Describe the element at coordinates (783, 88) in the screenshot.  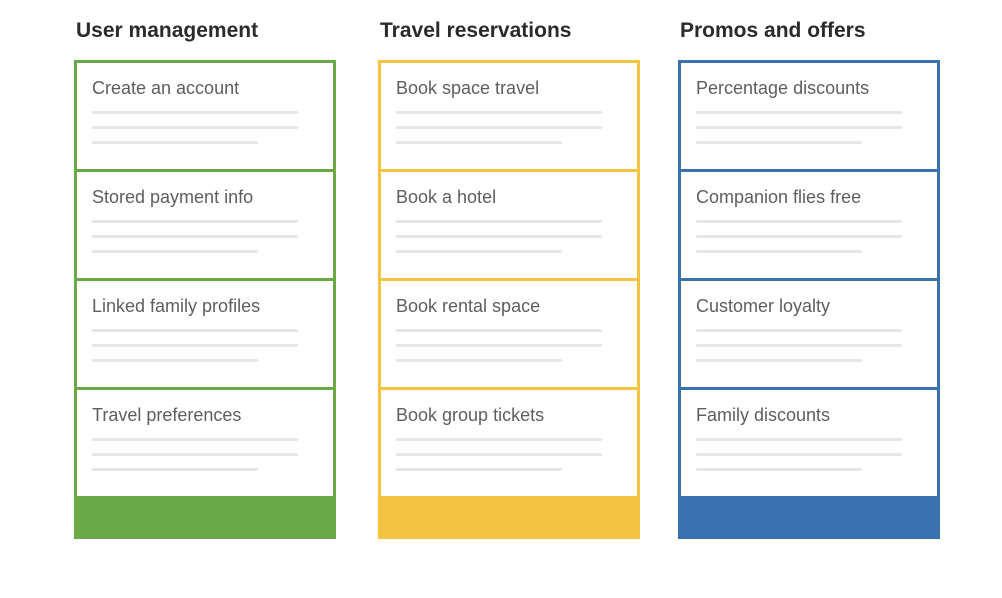
I see `card-title: Percentage discounts` at that location.